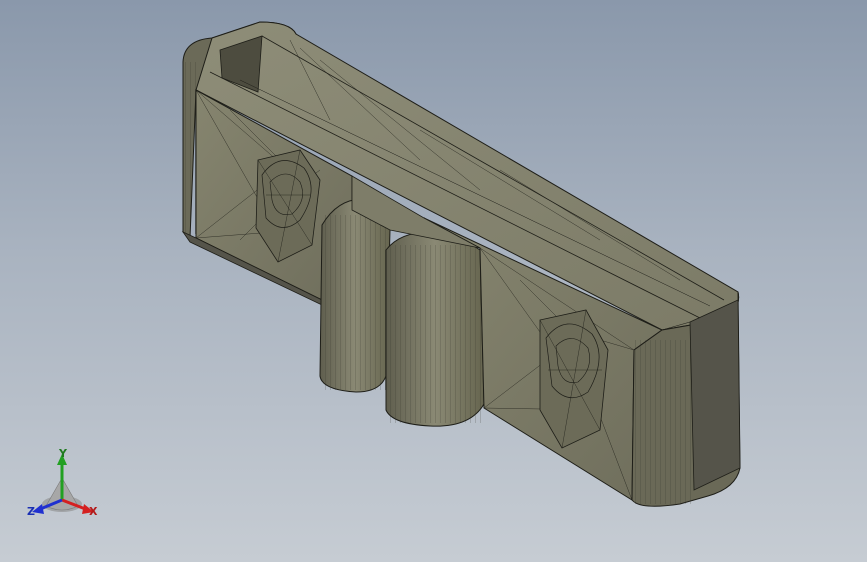 This screenshot has width=867, height=562. I want to click on triad-x-label: X, so click(93, 511).